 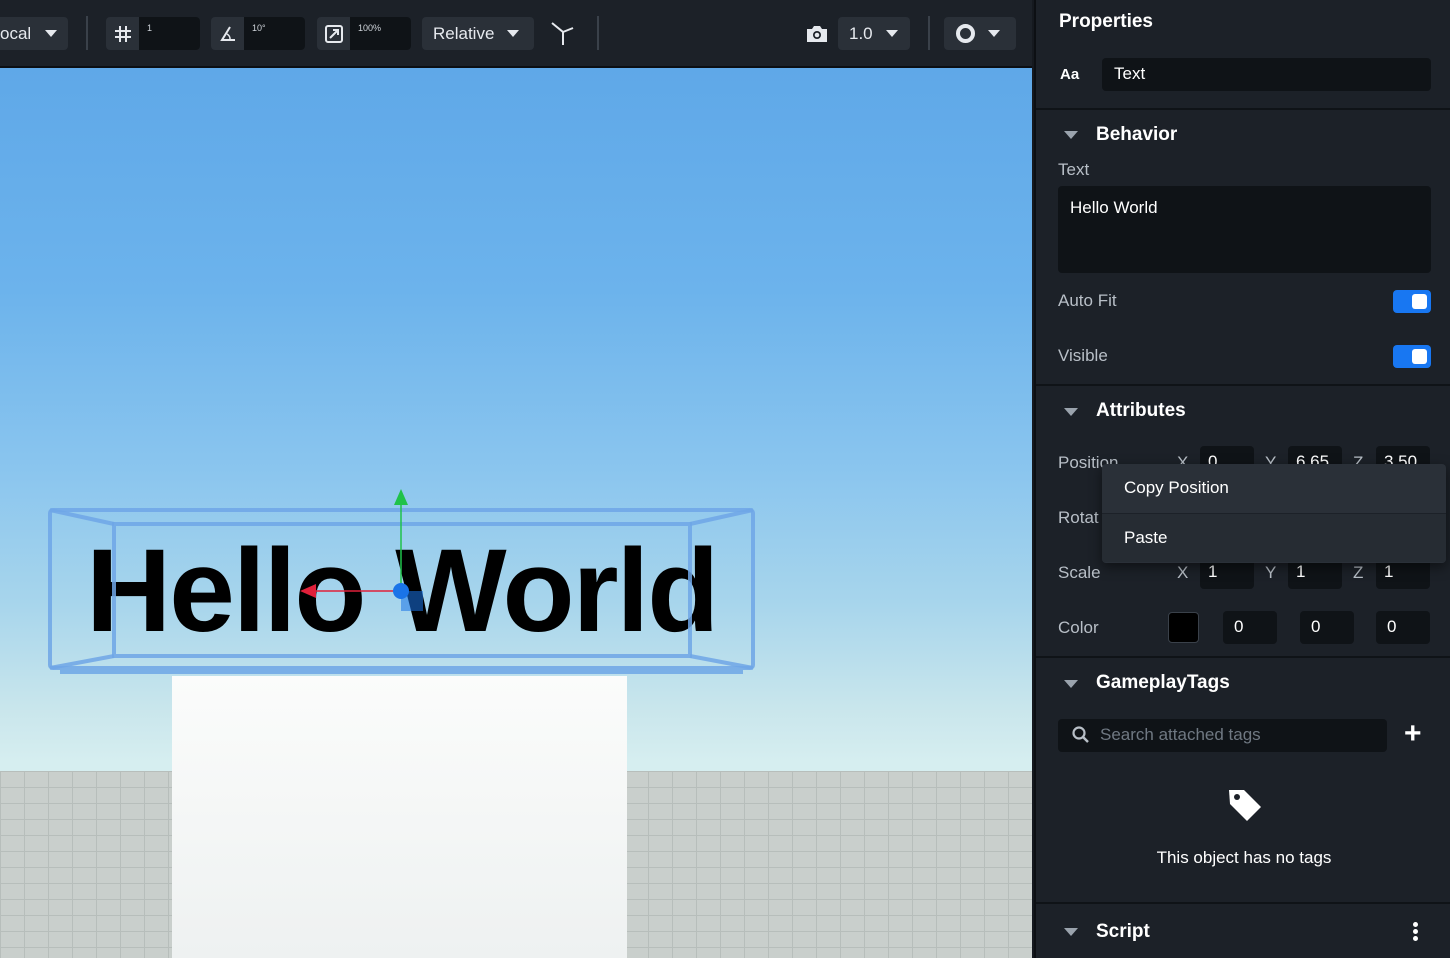 What do you see at coordinates (1412, 301) in the screenshot?
I see `auto-fit-toggle` at bounding box center [1412, 301].